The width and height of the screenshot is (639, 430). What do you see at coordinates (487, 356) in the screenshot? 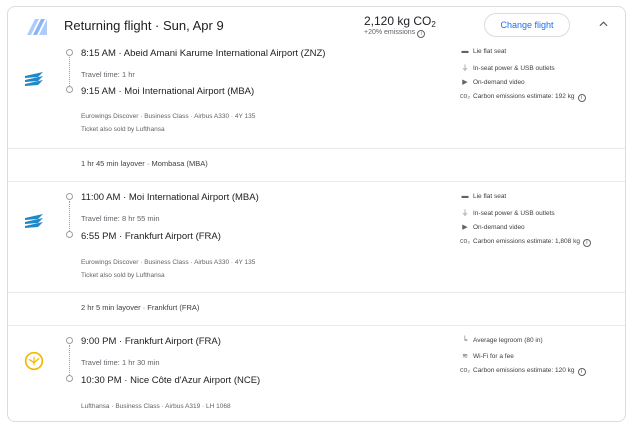
I see `amenity-wifi: ≋ Wi-Fi for a fee` at bounding box center [487, 356].